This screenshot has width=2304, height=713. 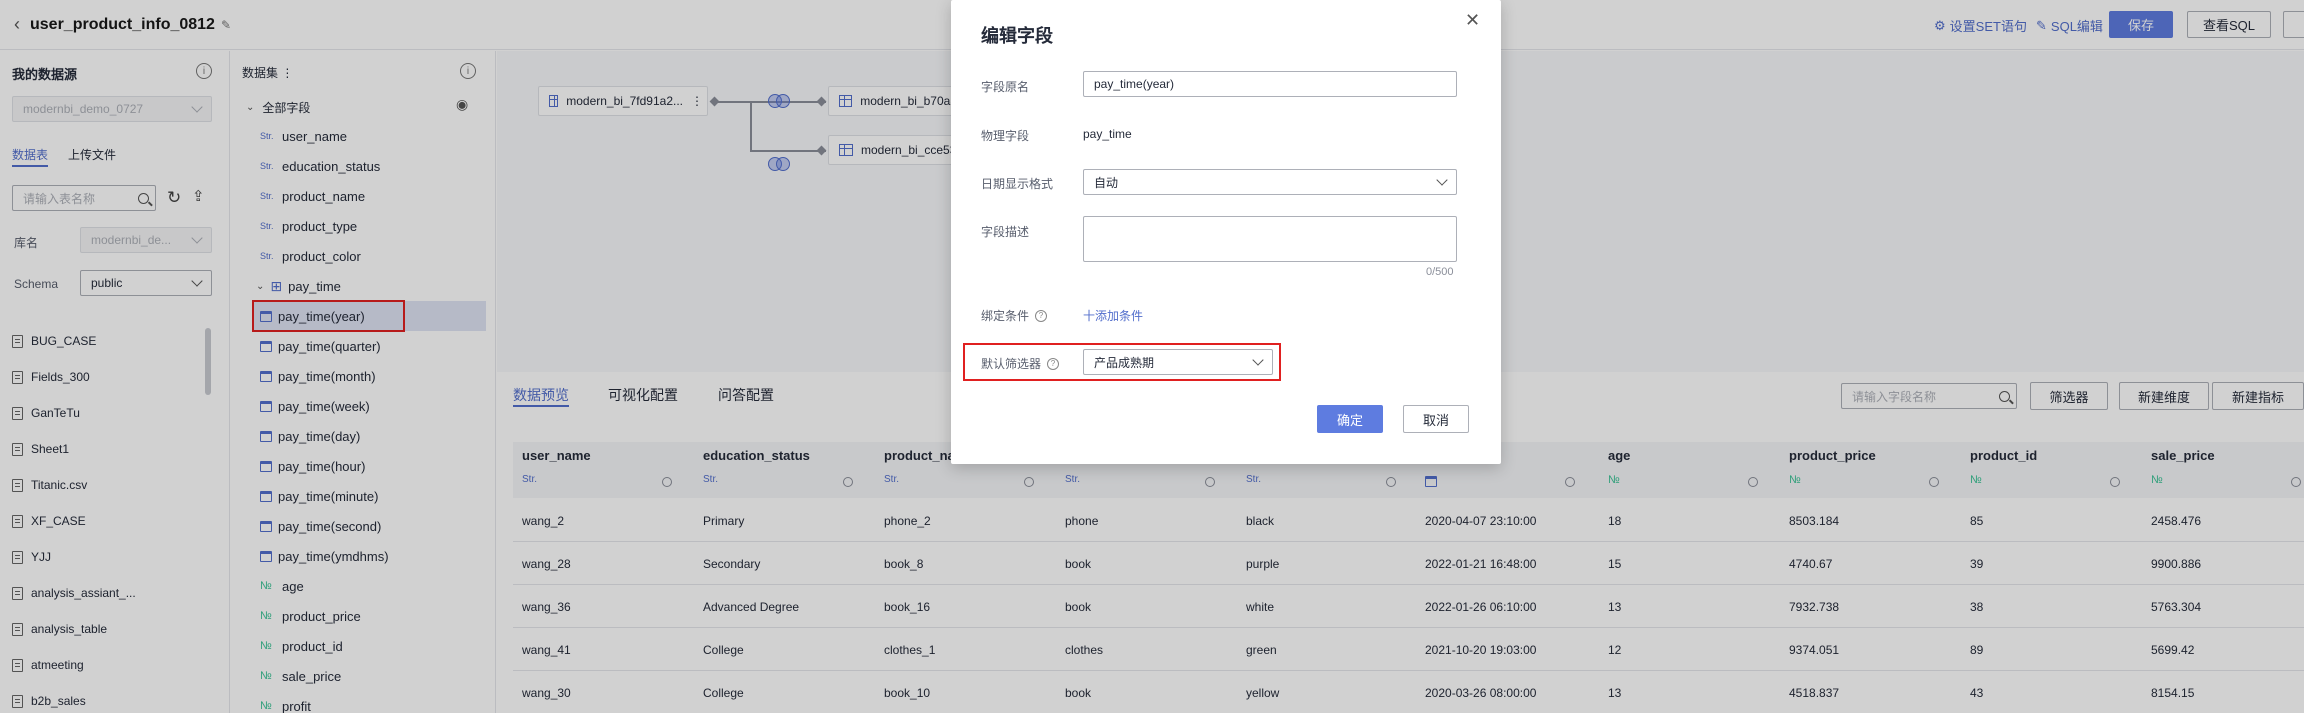 What do you see at coordinates (1270, 182) in the screenshot?
I see `date-format-select: 自动` at bounding box center [1270, 182].